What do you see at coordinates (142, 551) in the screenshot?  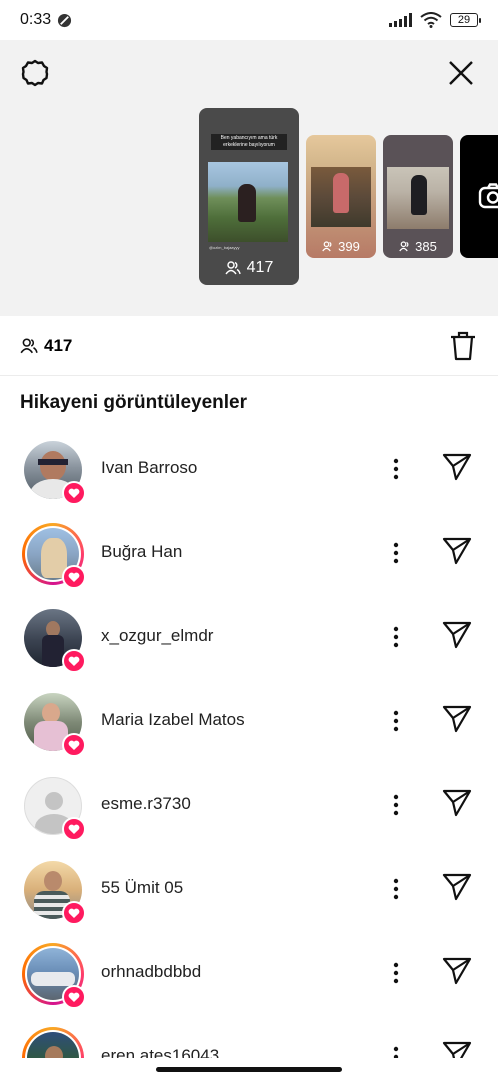 I see `viewer-name: Buğra Han` at bounding box center [142, 551].